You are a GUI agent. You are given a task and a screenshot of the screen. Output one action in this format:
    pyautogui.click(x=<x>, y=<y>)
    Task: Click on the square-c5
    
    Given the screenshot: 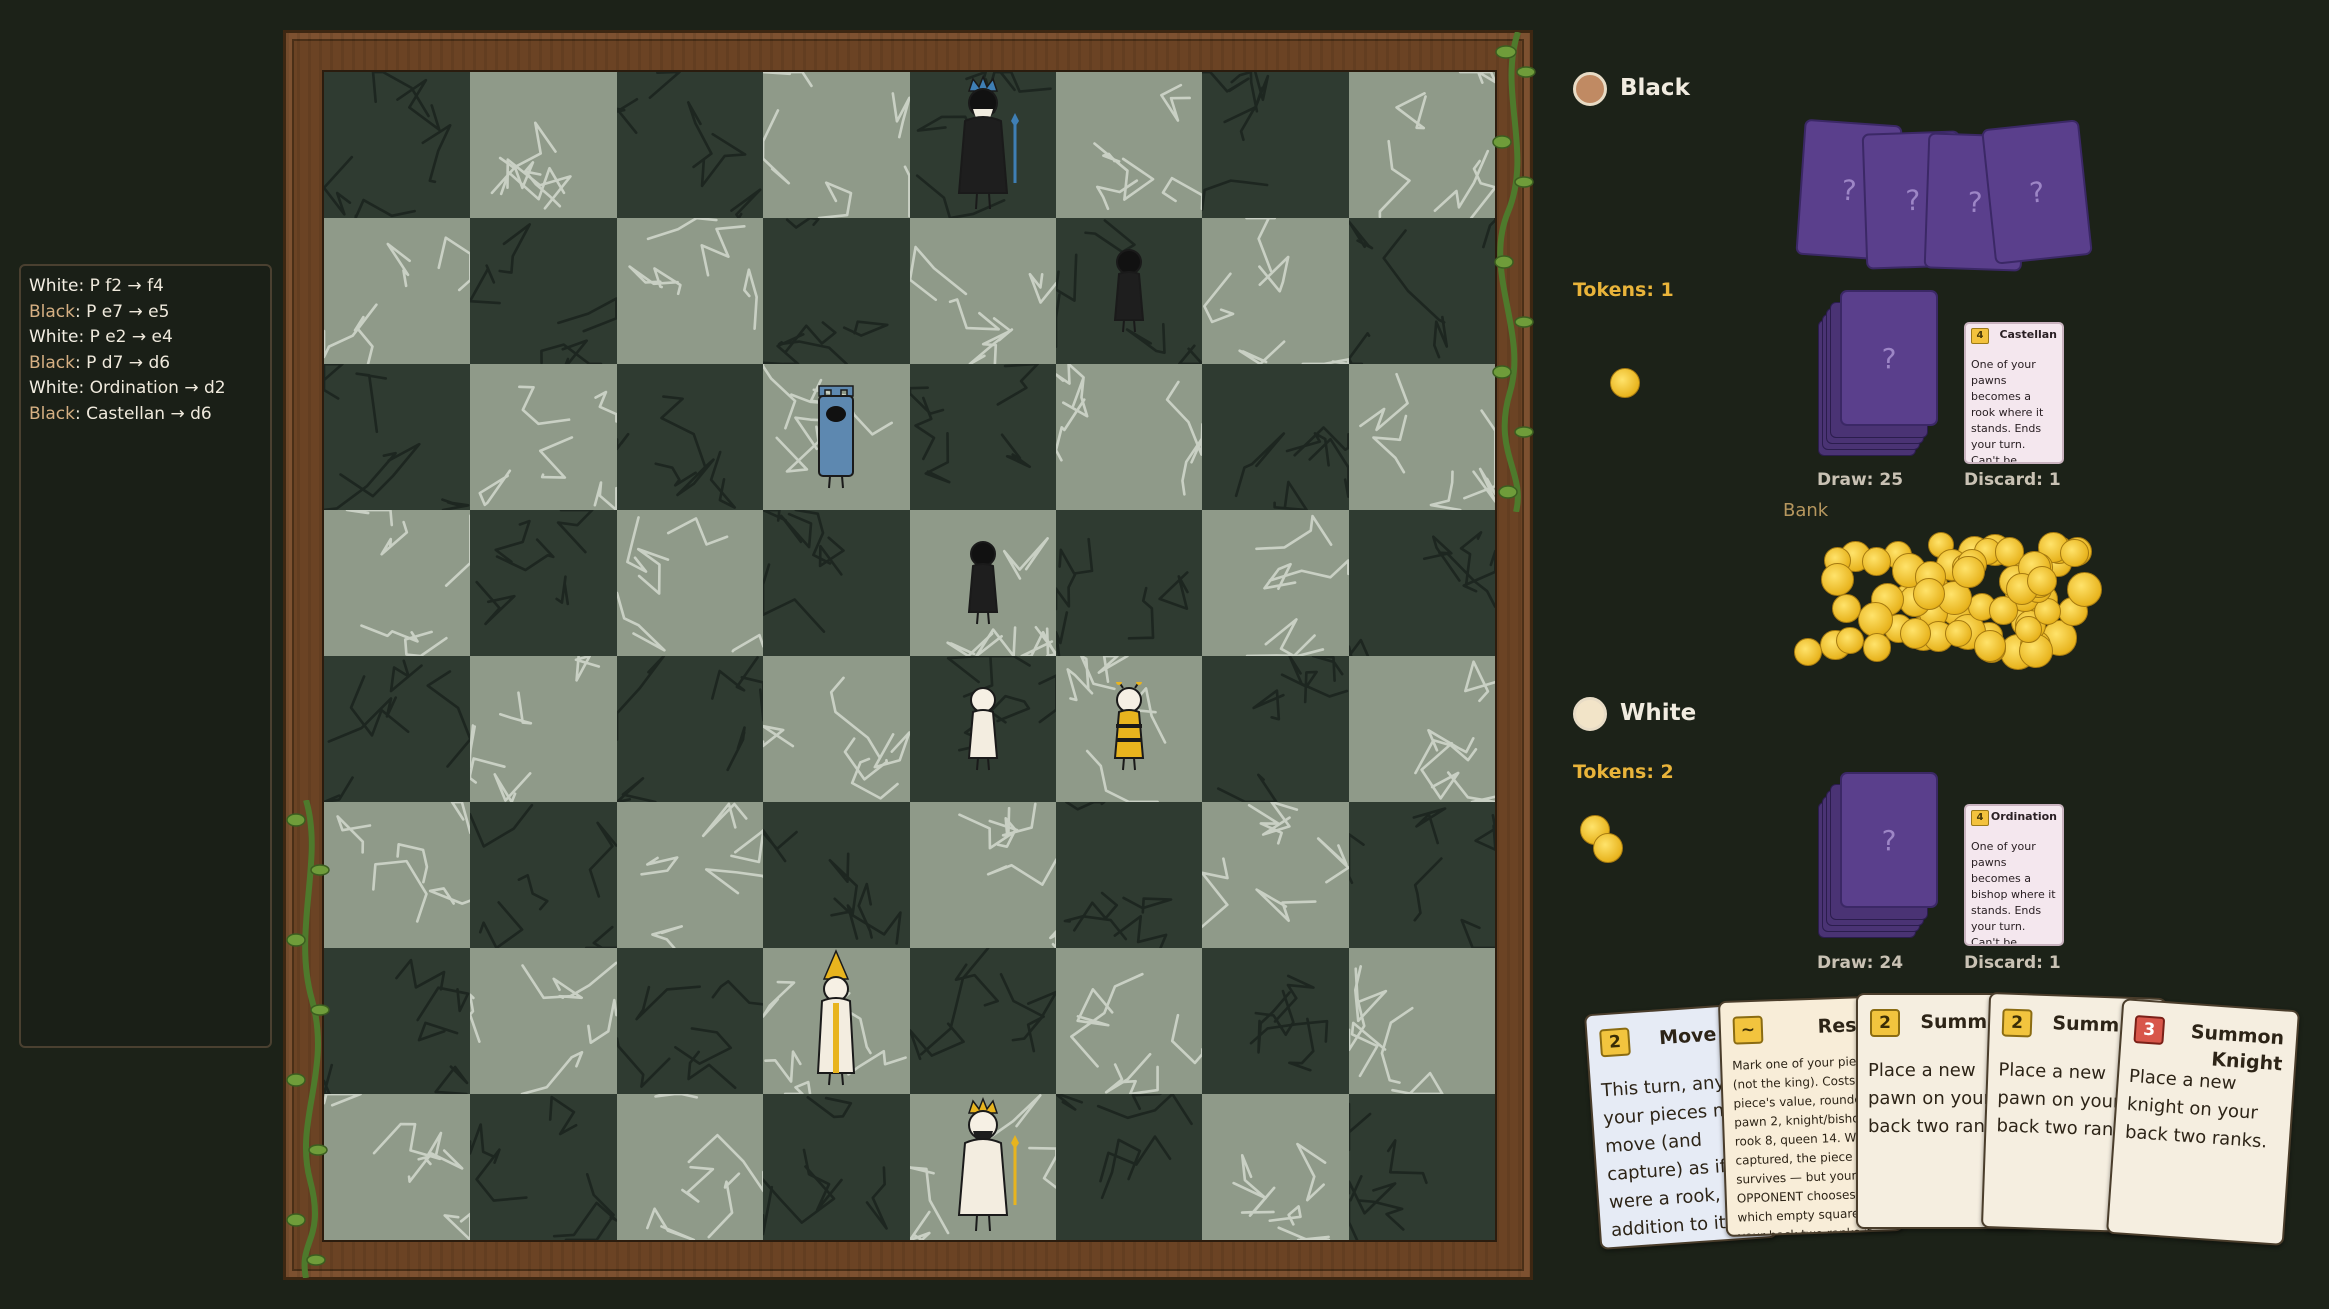 What is the action you would take?
    pyautogui.click(x=690, y=583)
    